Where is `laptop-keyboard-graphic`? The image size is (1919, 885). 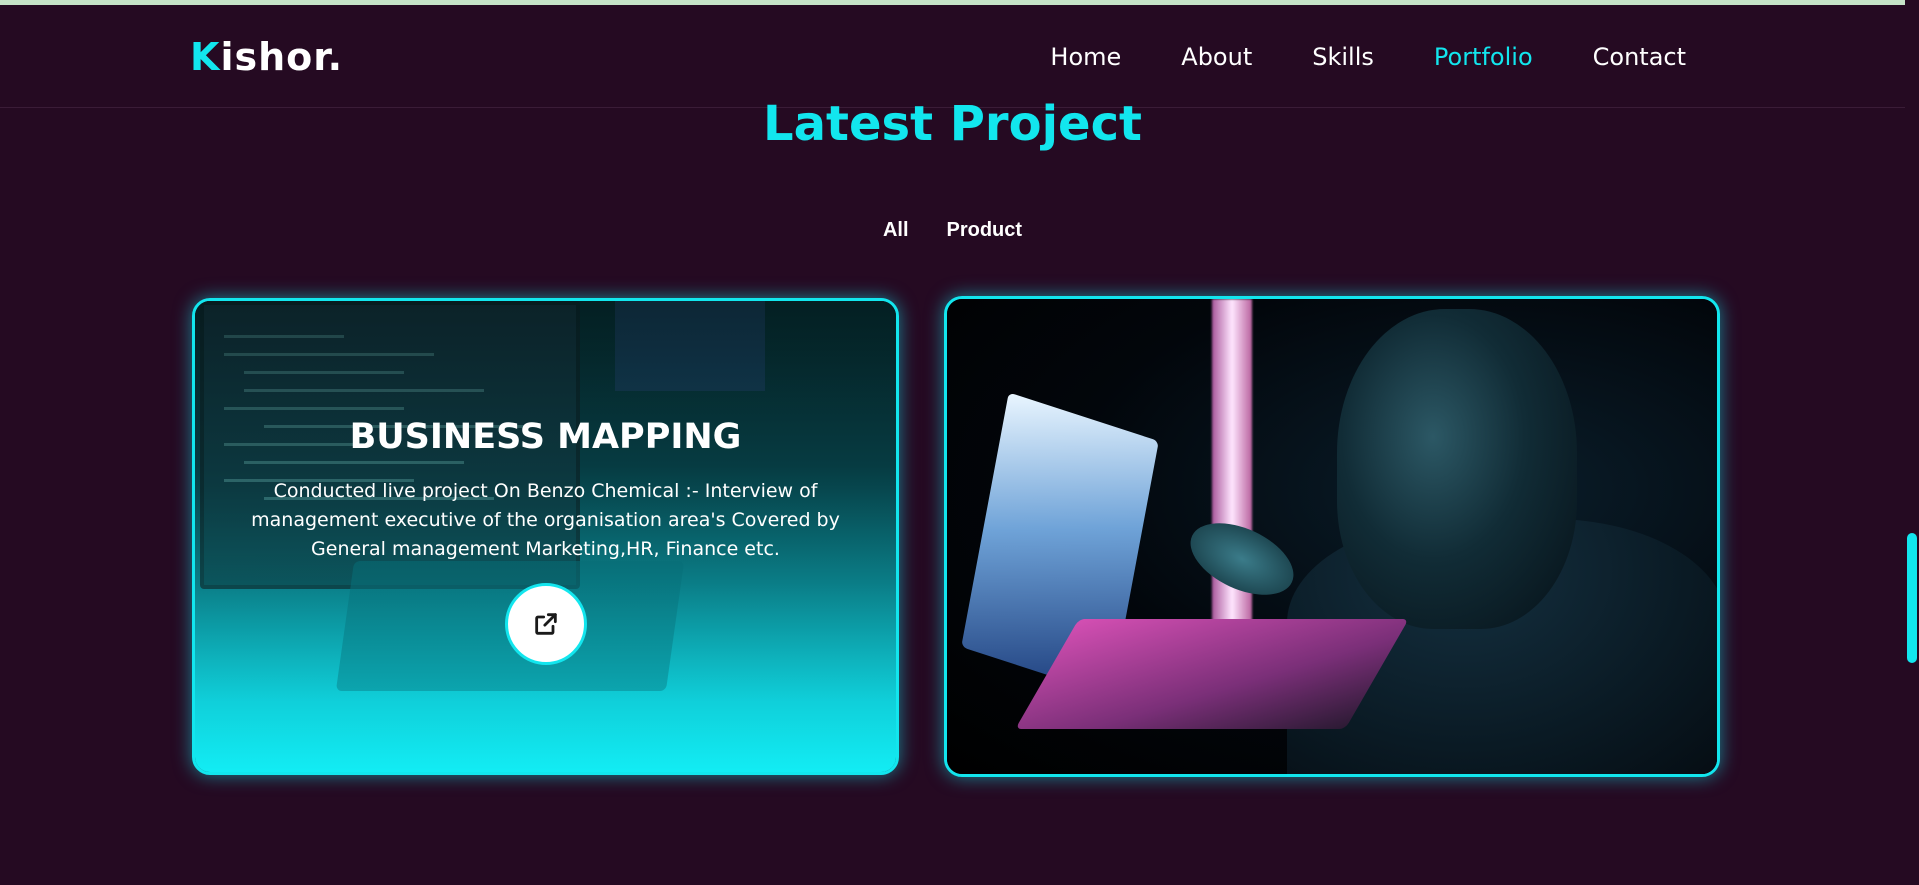 laptop-keyboard-graphic is located at coordinates (1212, 674).